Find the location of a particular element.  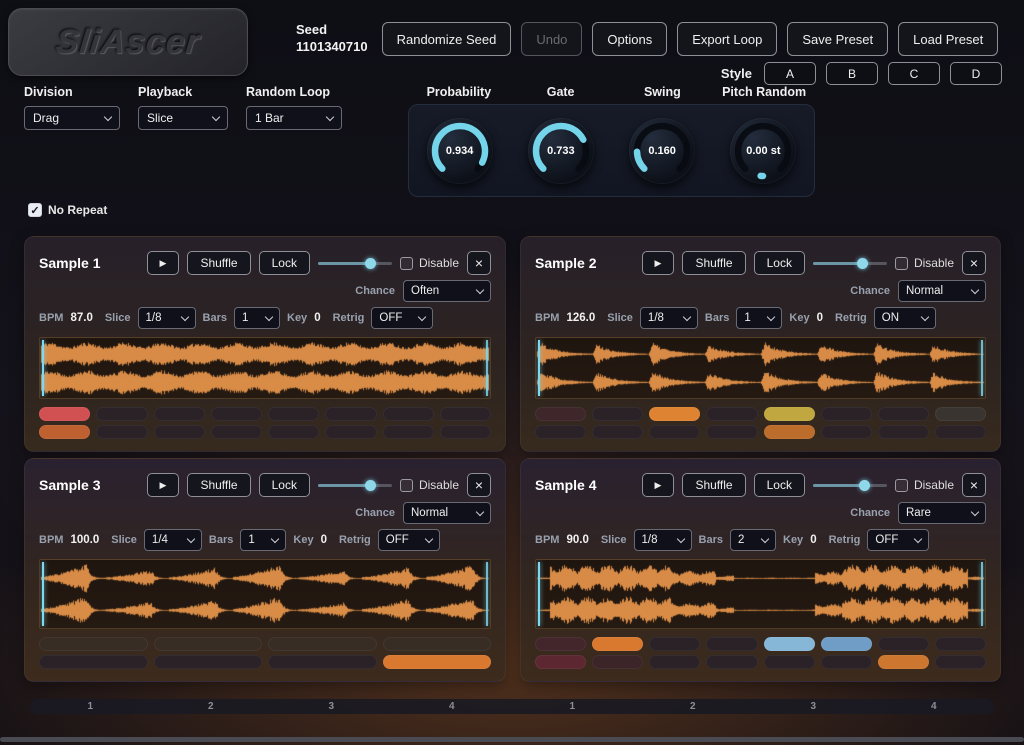

load-preset-button: Load Preset is located at coordinates (948, 39).